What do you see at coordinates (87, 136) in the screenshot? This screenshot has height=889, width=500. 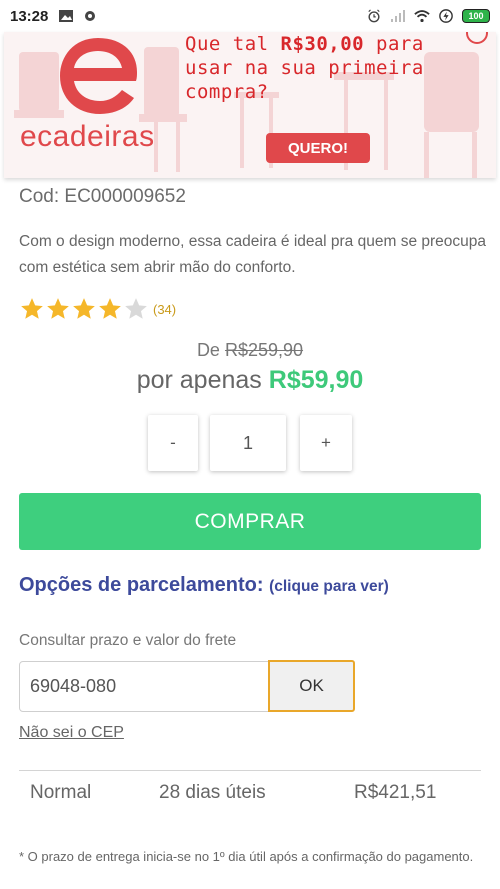 I see `logo-wordmark: ecadeiras` at bounding box center [87, 136].